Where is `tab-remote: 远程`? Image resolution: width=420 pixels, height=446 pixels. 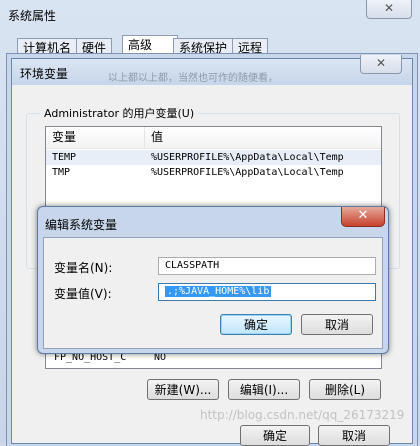 tab-remote: 远程 is located at coordinates (250, 48).